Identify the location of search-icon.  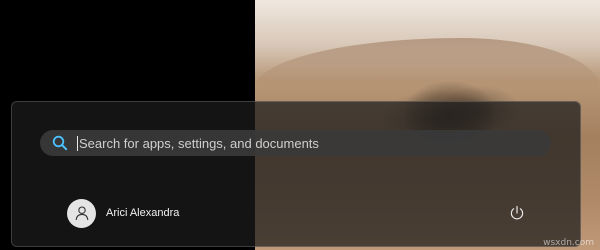
(60, 143).